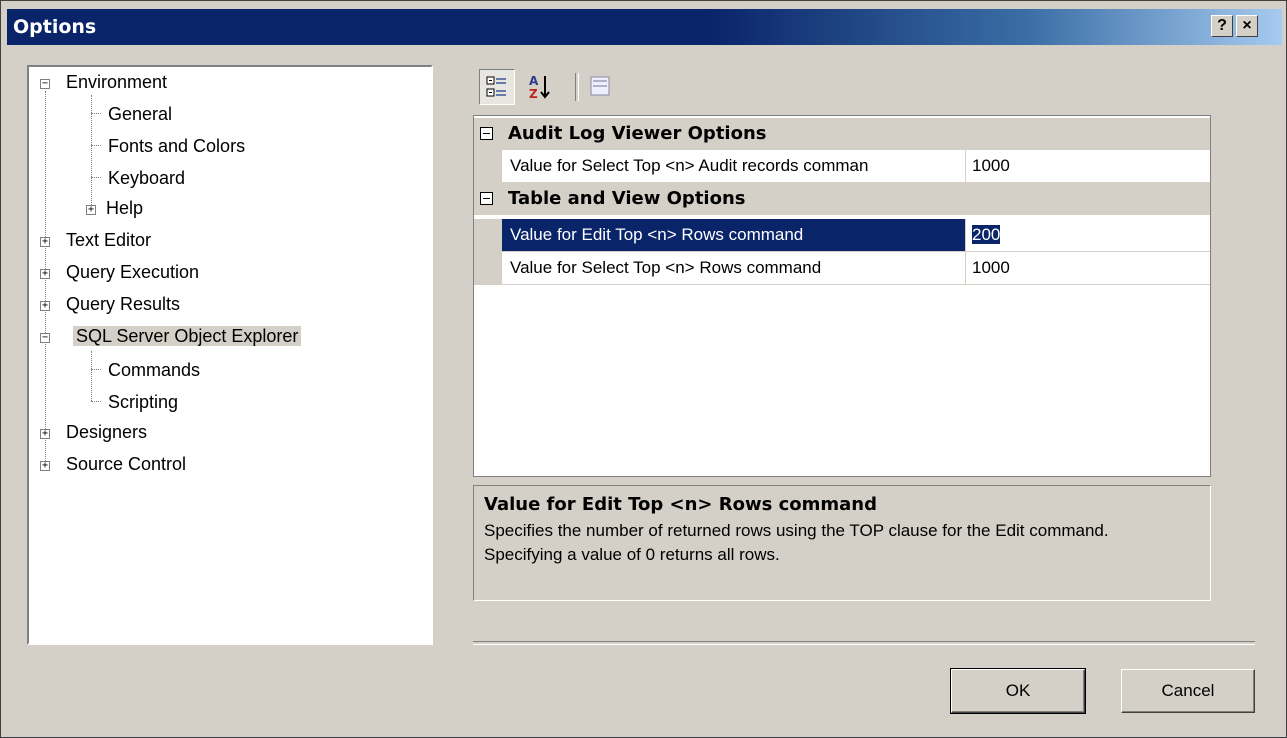 The image size is (1287, 738). Describe the element at coordinates (627, 198) in the screenshot. I see `category-label: Table and View Options` at that location.